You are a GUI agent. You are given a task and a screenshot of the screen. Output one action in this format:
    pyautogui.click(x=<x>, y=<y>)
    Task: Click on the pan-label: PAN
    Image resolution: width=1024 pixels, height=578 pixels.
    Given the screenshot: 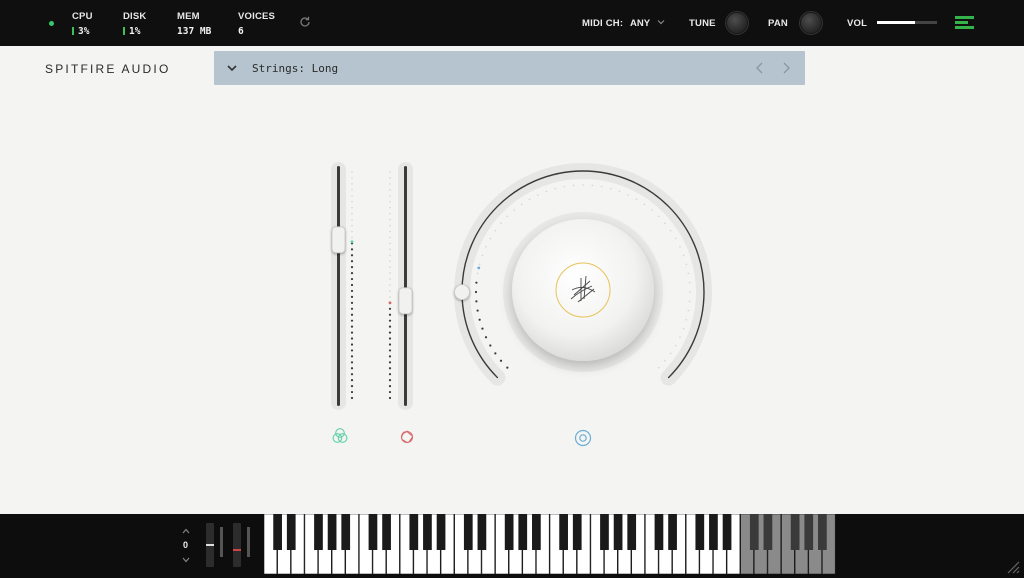 What is the action you would take?
    pyautogui.click(x=778, y=23)
    